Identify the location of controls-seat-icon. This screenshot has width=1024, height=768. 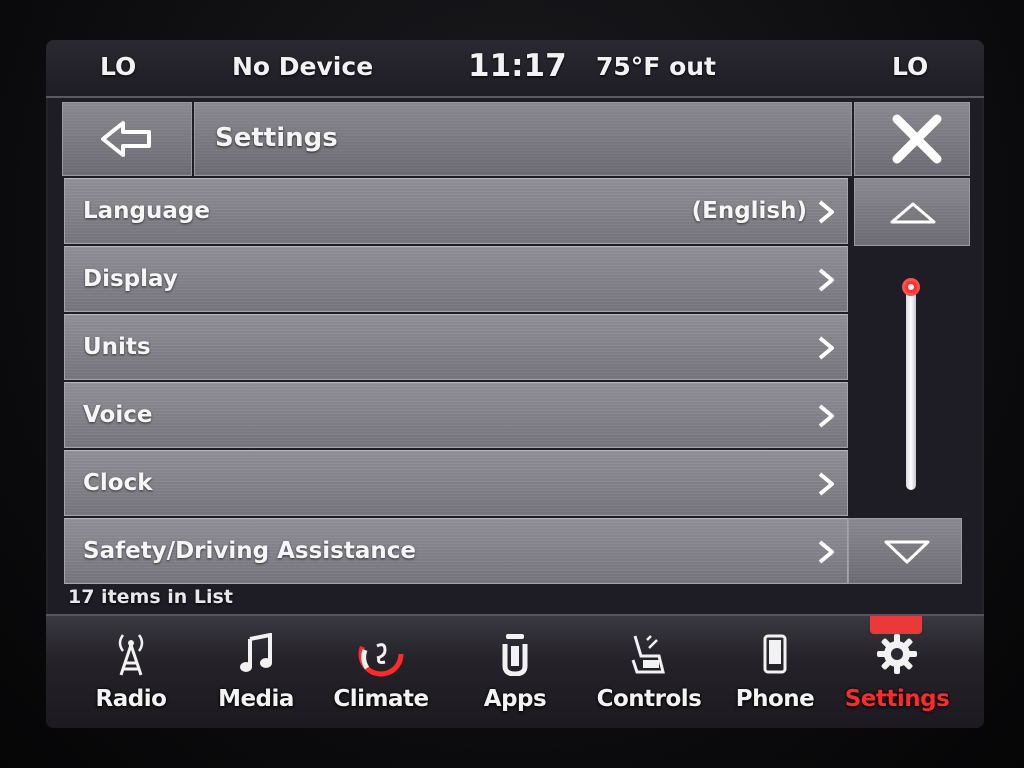
(648, 654).